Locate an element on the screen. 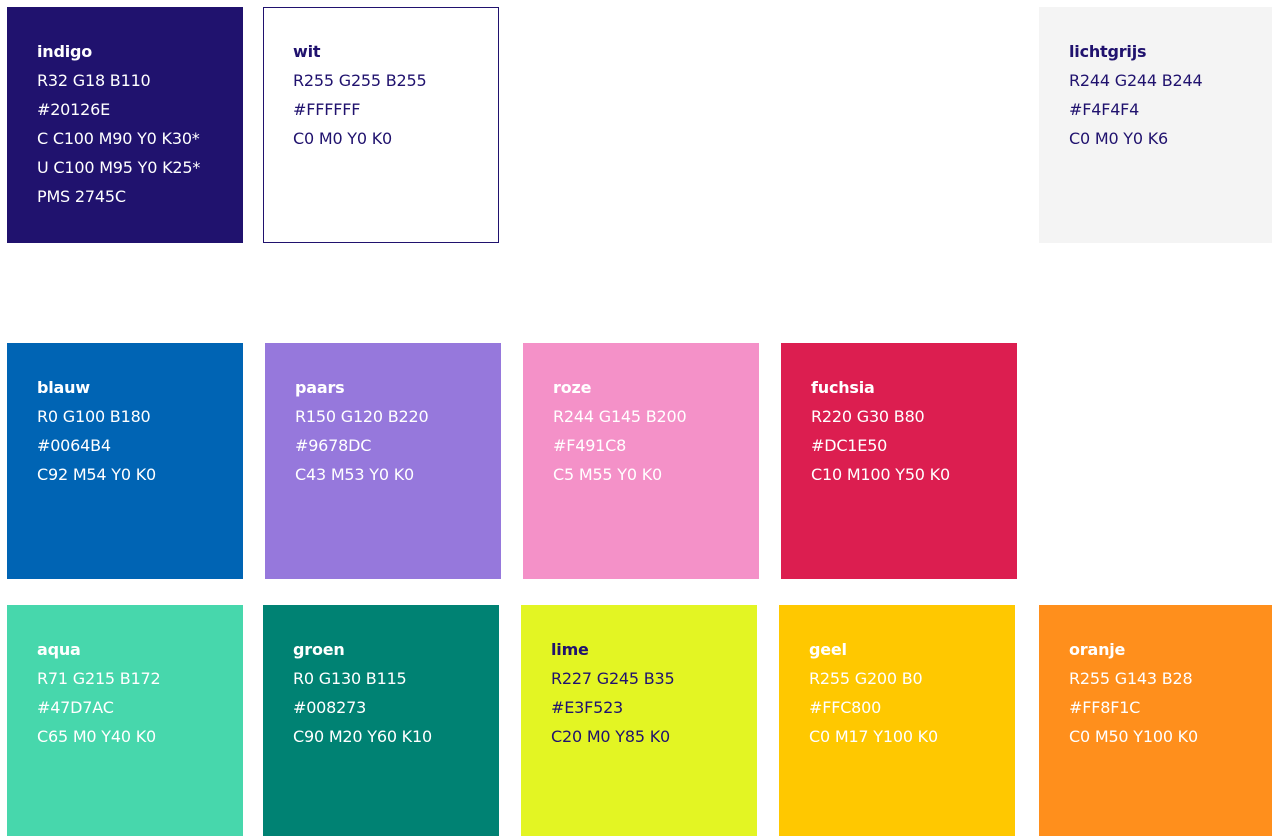 This screenshot has width=1272, height=836. swatch-name: lime is located at coordinates (570, 649).